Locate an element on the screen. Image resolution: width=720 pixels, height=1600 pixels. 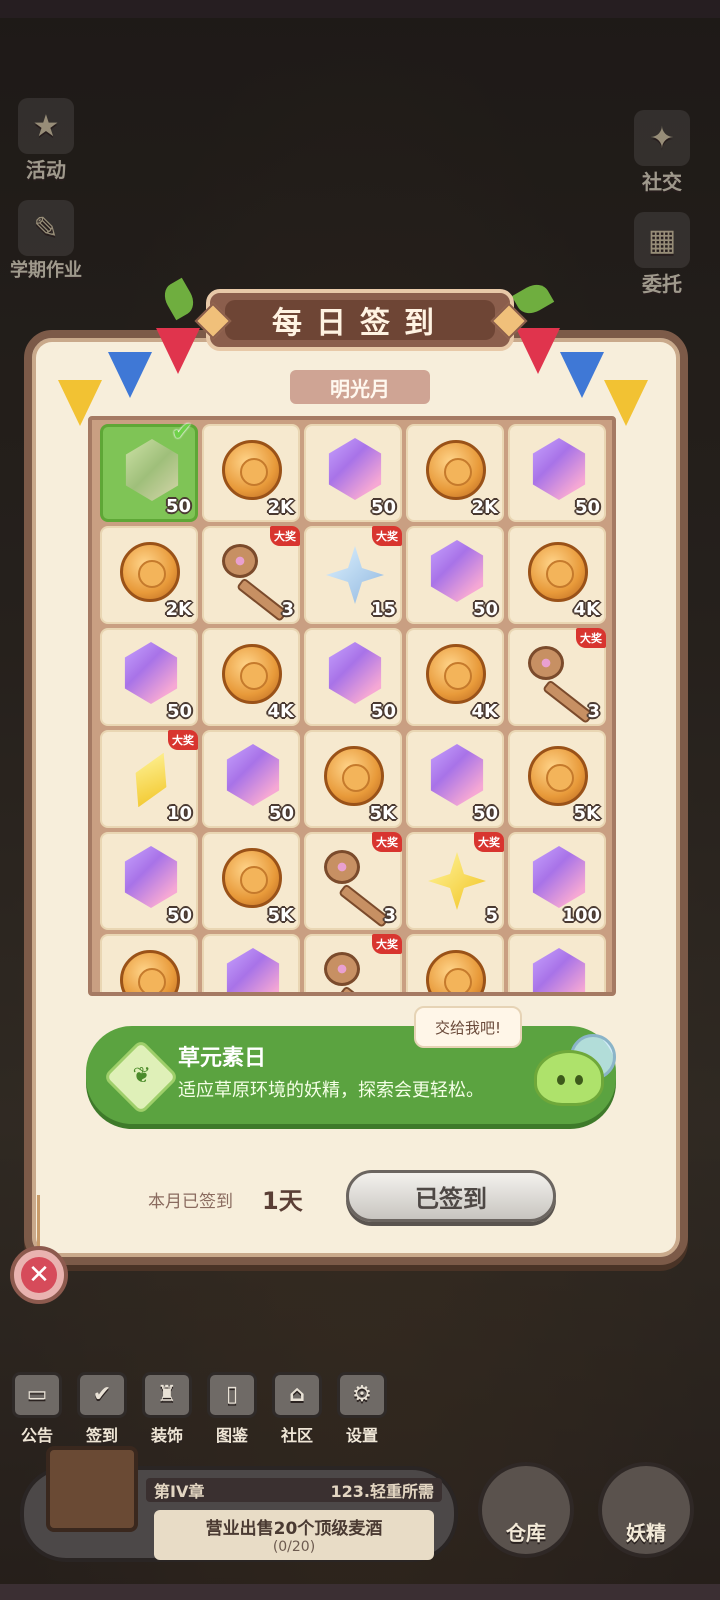
star-icon is located at coordinates (355, 575).